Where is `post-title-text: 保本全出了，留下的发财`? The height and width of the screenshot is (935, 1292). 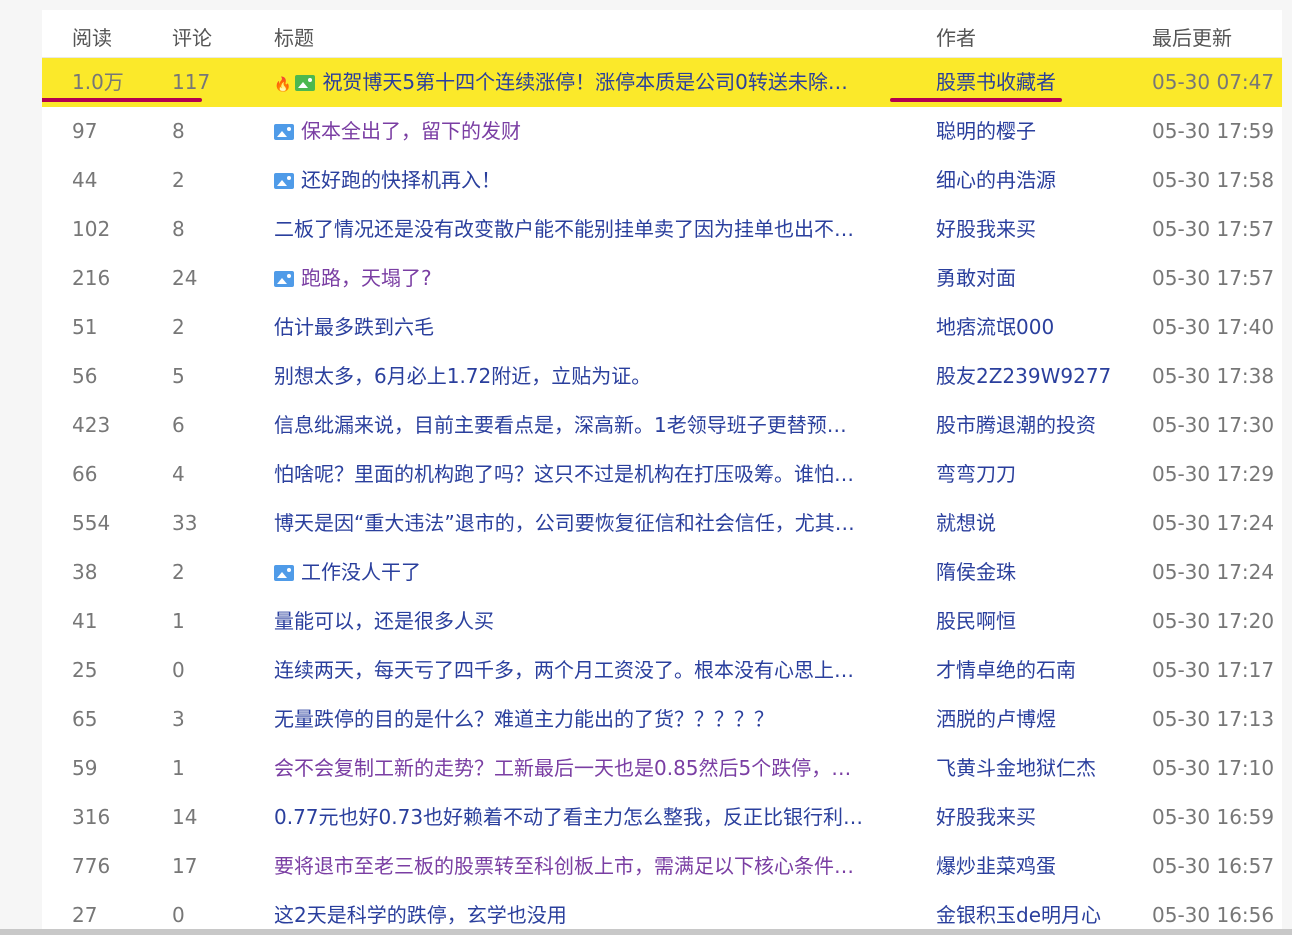
post-title-text: 保本全出了，留下的发财 is located at coordinates (411, 131).